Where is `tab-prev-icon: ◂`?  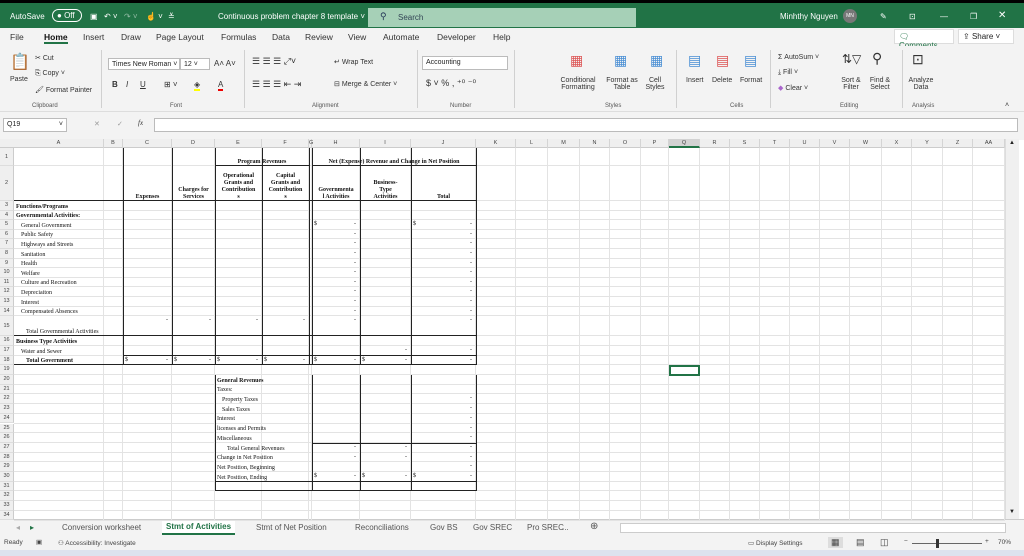 tab-prev-icon: ◂ is located at coordinates (18, 527).